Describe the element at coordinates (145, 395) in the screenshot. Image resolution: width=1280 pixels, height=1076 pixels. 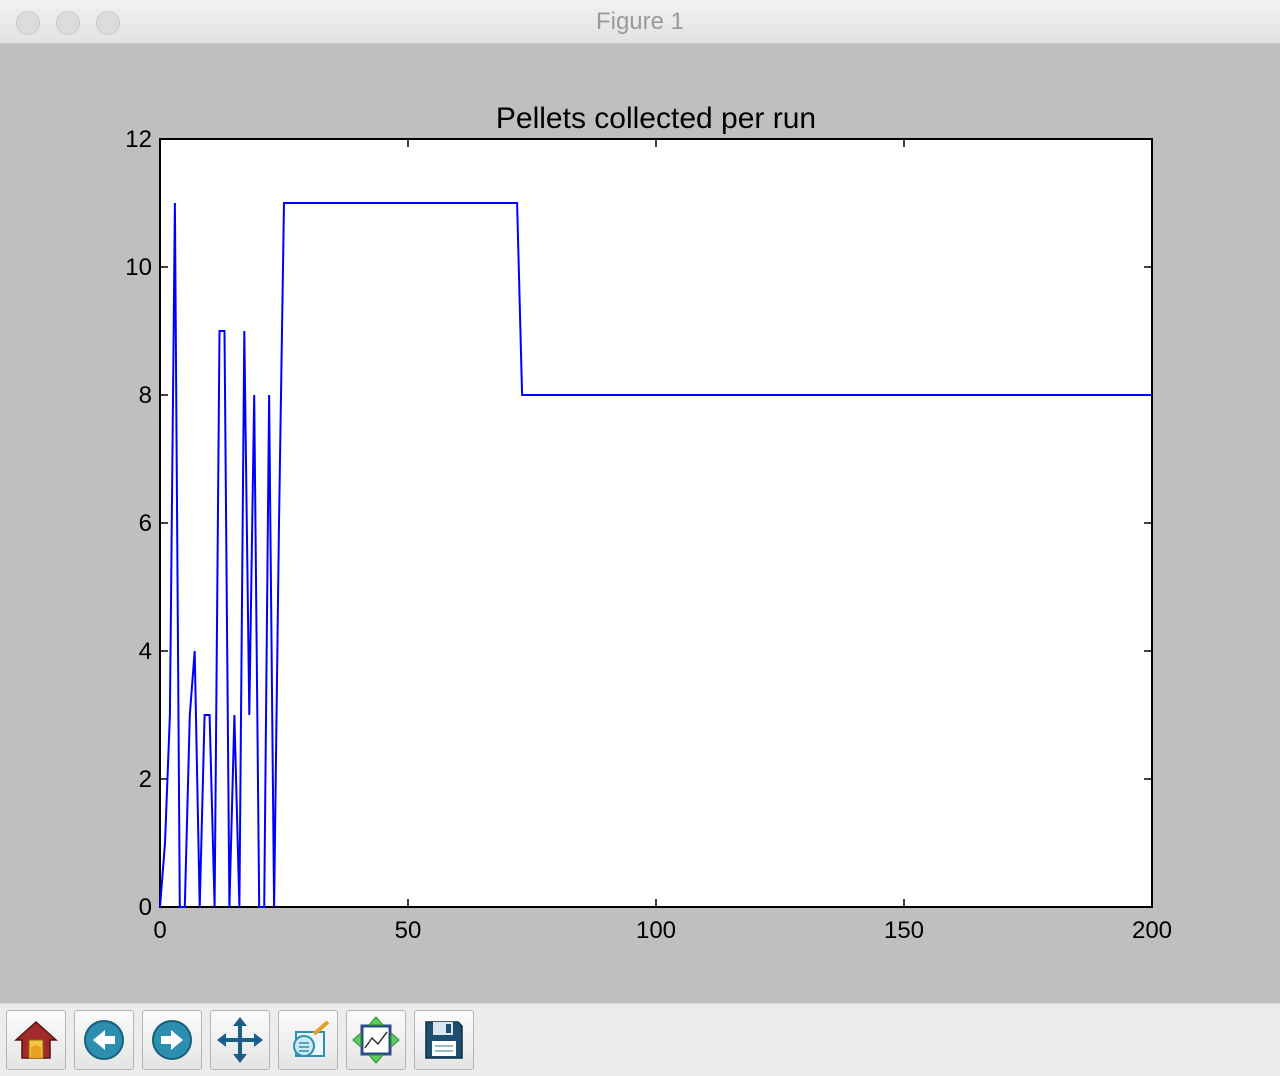
I see `y-tick-label: 8` at that location.